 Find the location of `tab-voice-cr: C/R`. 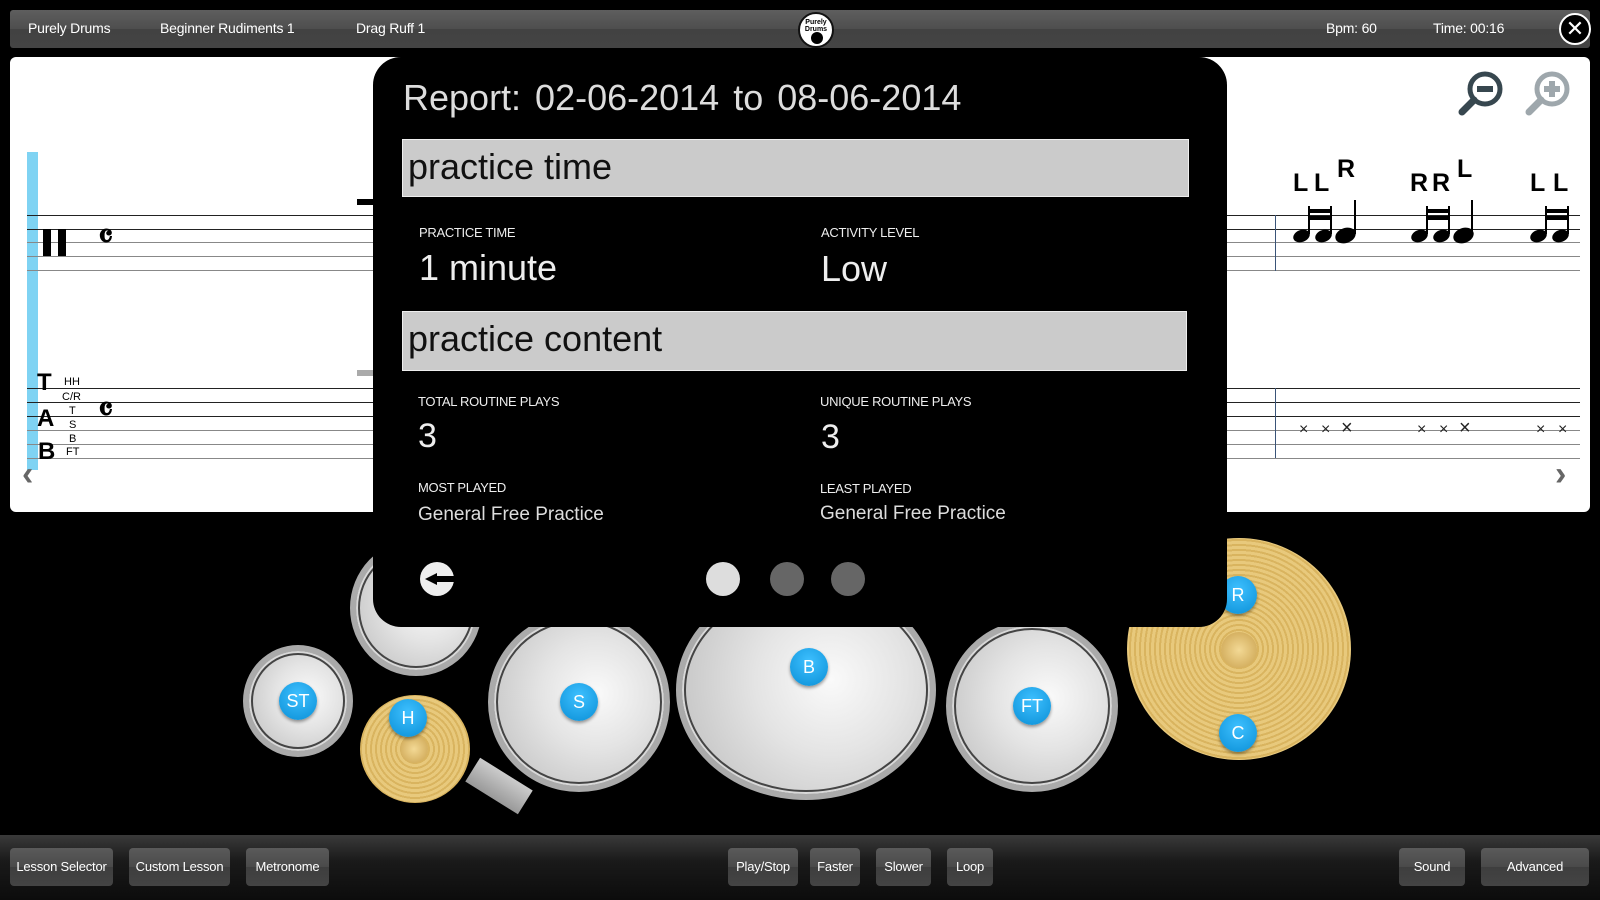

tab-voice-cr: C/R is located at coordinates (71, 397).